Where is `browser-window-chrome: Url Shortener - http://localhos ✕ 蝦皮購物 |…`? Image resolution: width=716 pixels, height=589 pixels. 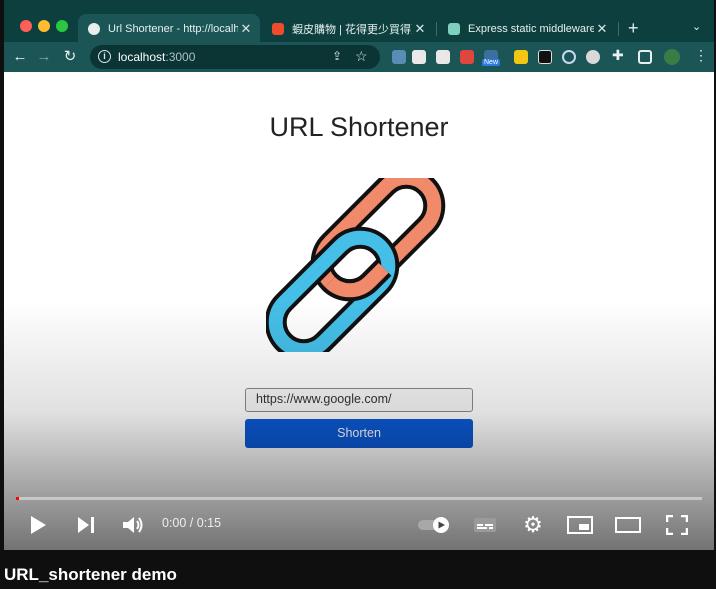
browser-window-chrome: Url Shortener - http://localhos ✕ 蝦皮購物 |… is located at coordinates (359, 36).